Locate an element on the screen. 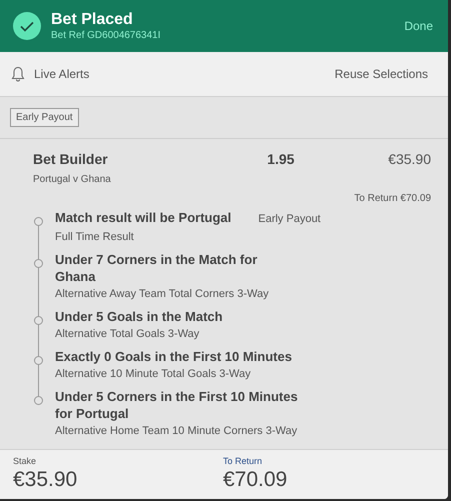  to-return-text: To Return €70.09 is located at coordinates (392, 199).